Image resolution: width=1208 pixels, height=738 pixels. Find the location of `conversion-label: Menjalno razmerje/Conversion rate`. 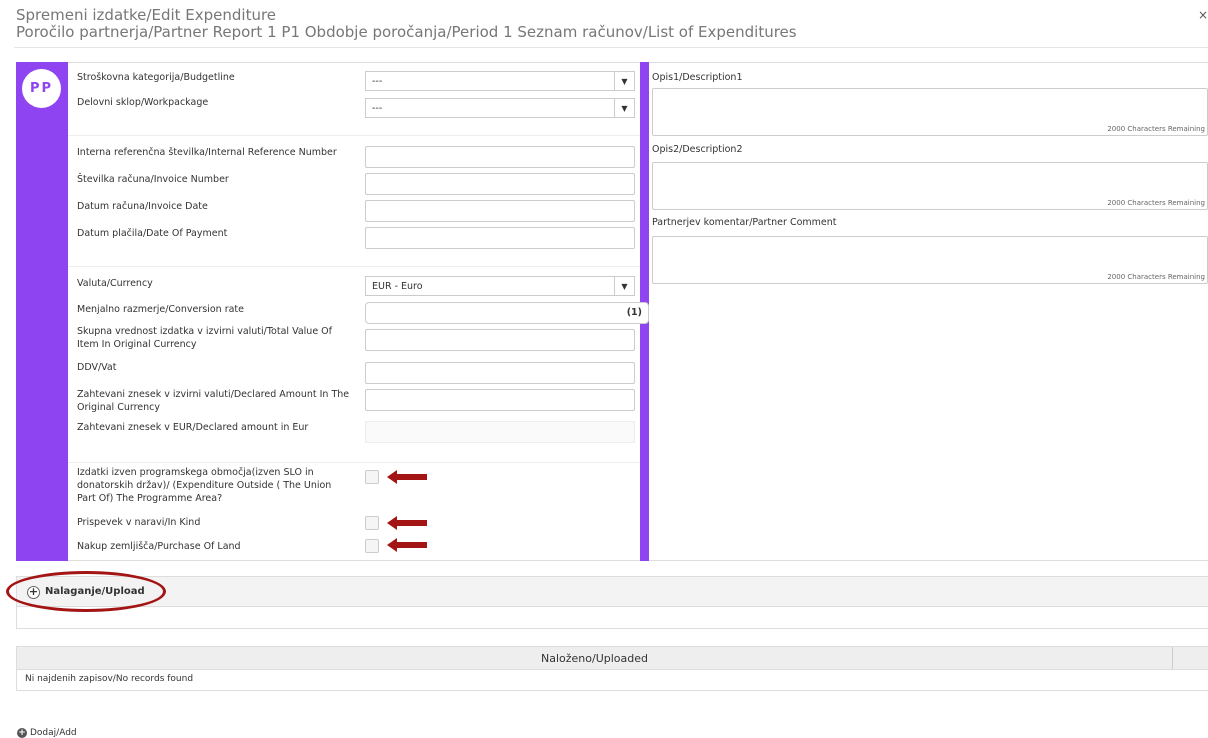

conversion-label: Menjalno razmerje/Conversion rate is located at coordinates (160, 309).